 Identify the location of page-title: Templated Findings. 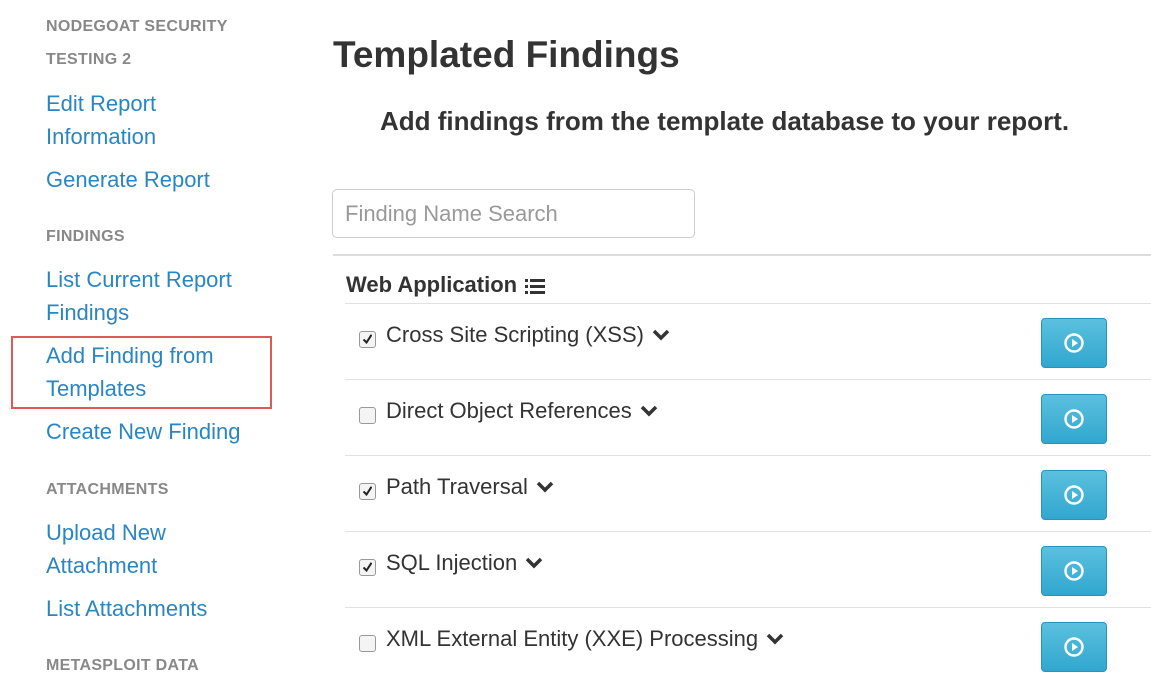
(506, 54).